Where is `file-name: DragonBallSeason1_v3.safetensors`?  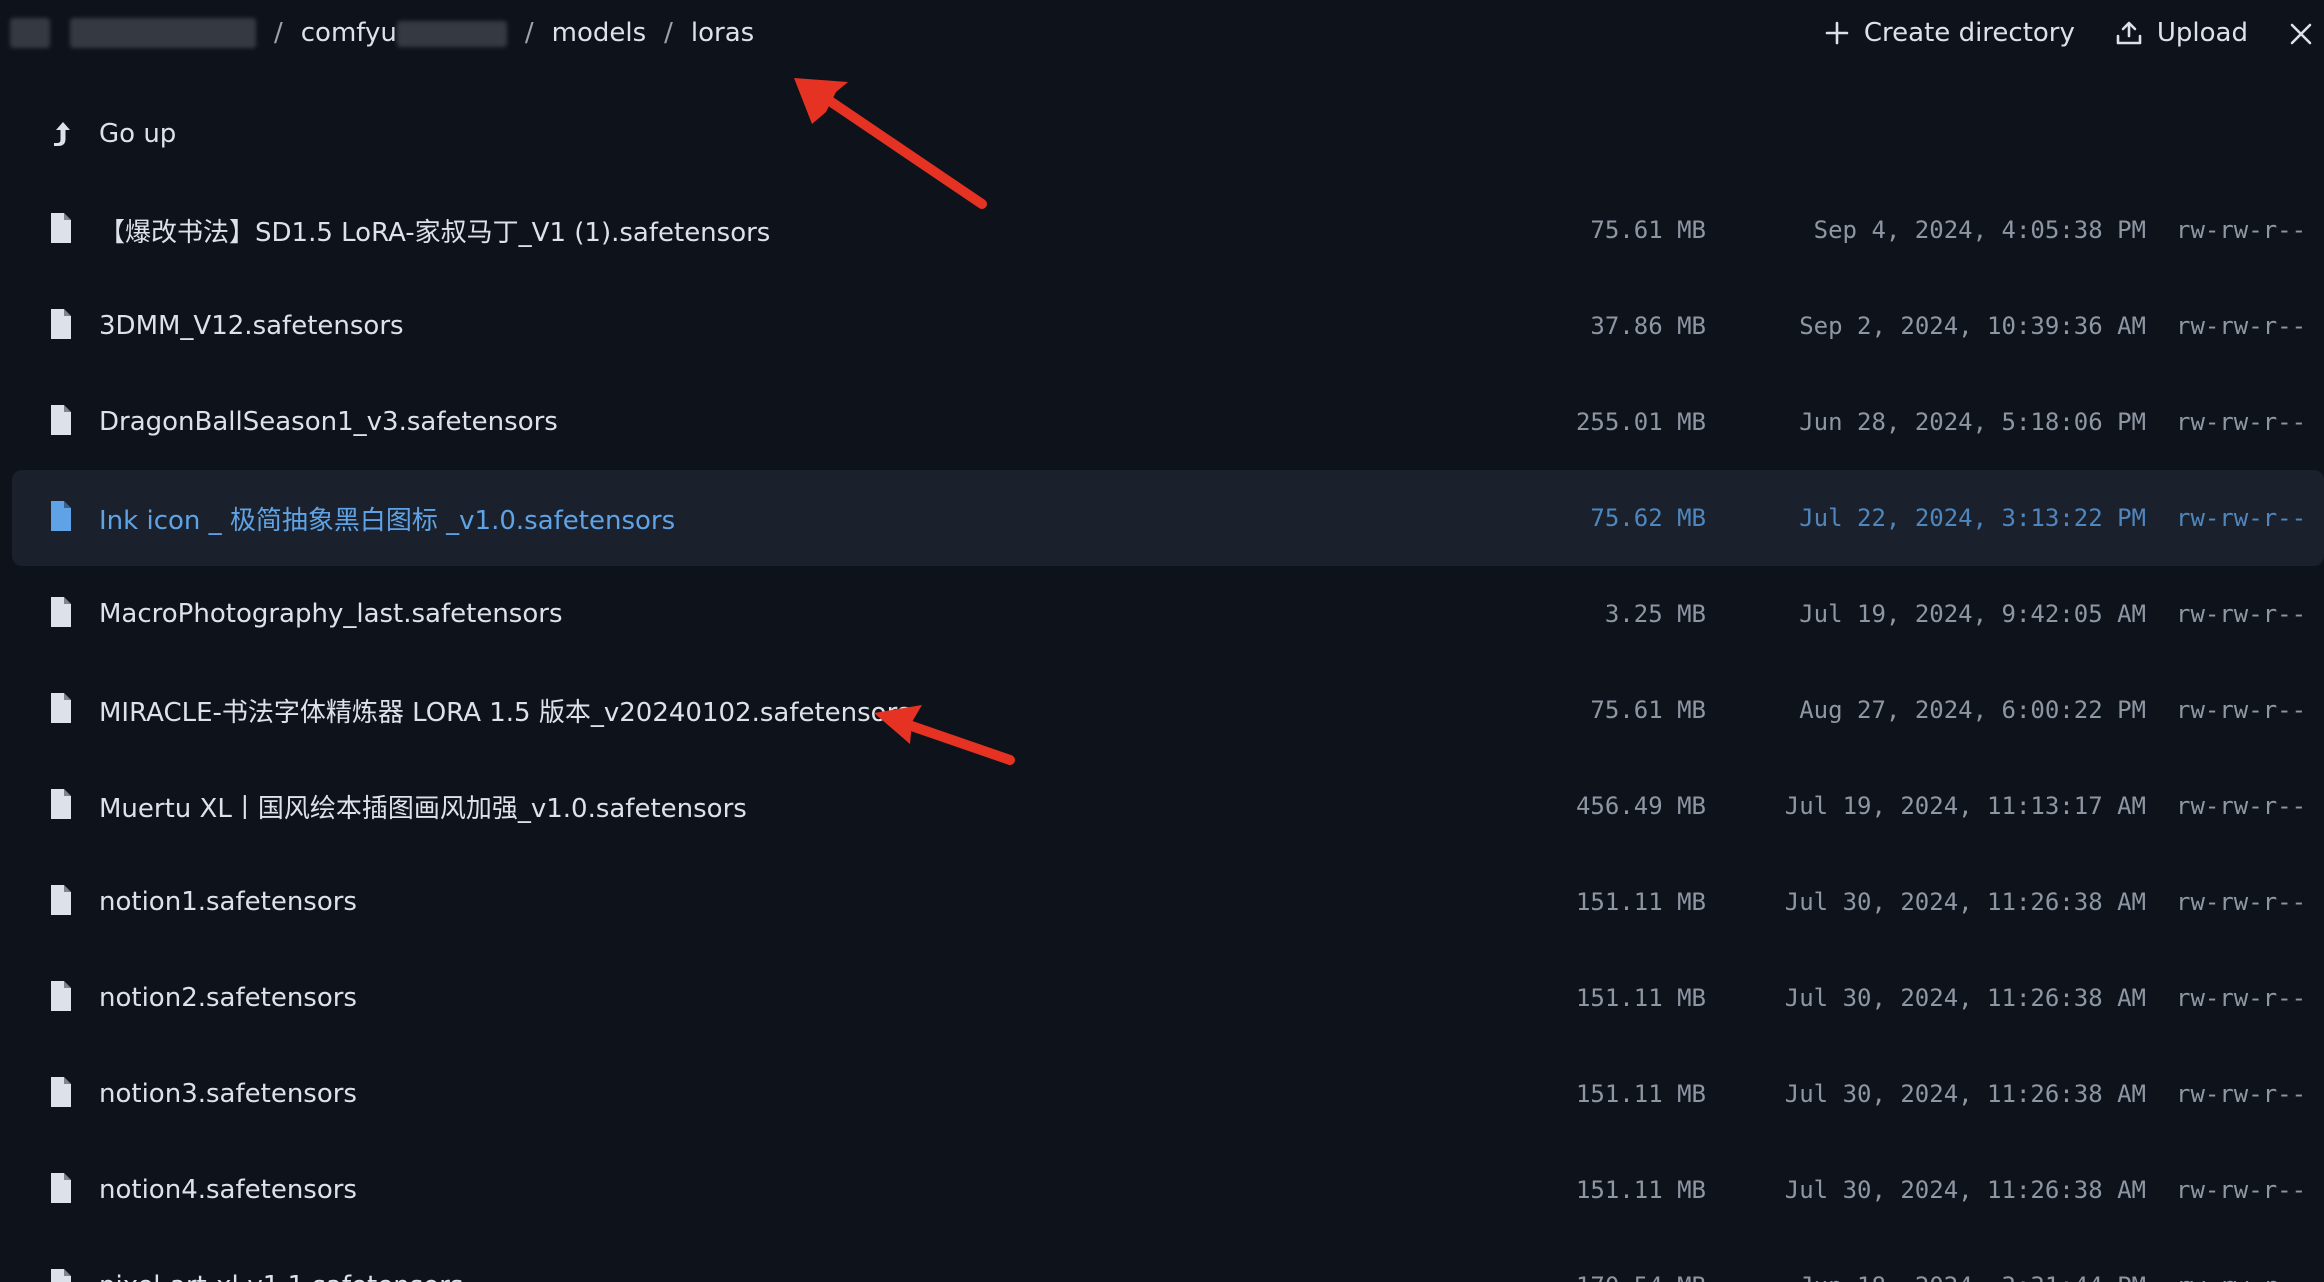 file-name: DragonBallSeason1_v3.safetensors is located at coordinates (328, 422).